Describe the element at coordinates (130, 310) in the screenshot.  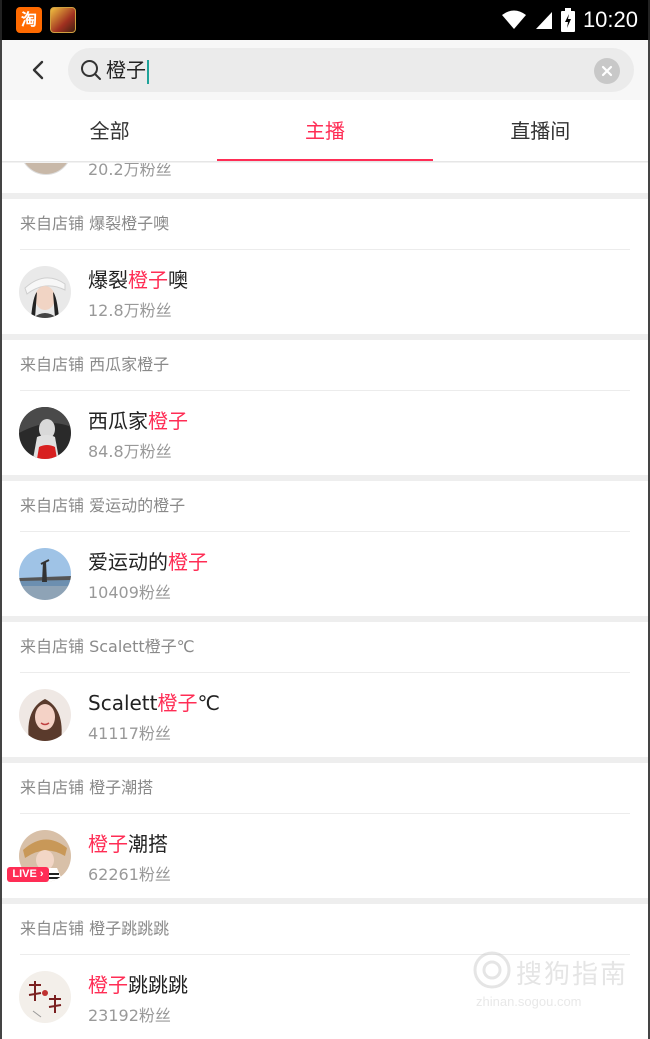
I see `fan-count: 12.8万粉丝` at that location.